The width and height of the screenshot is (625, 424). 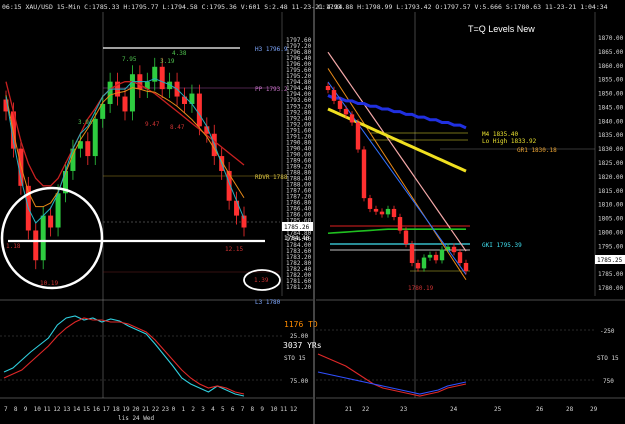 What do you see at coordinates (611, 177) in the screenshot?
I see `right-price-tick: 1820.00` at bounding box center [611, 177].